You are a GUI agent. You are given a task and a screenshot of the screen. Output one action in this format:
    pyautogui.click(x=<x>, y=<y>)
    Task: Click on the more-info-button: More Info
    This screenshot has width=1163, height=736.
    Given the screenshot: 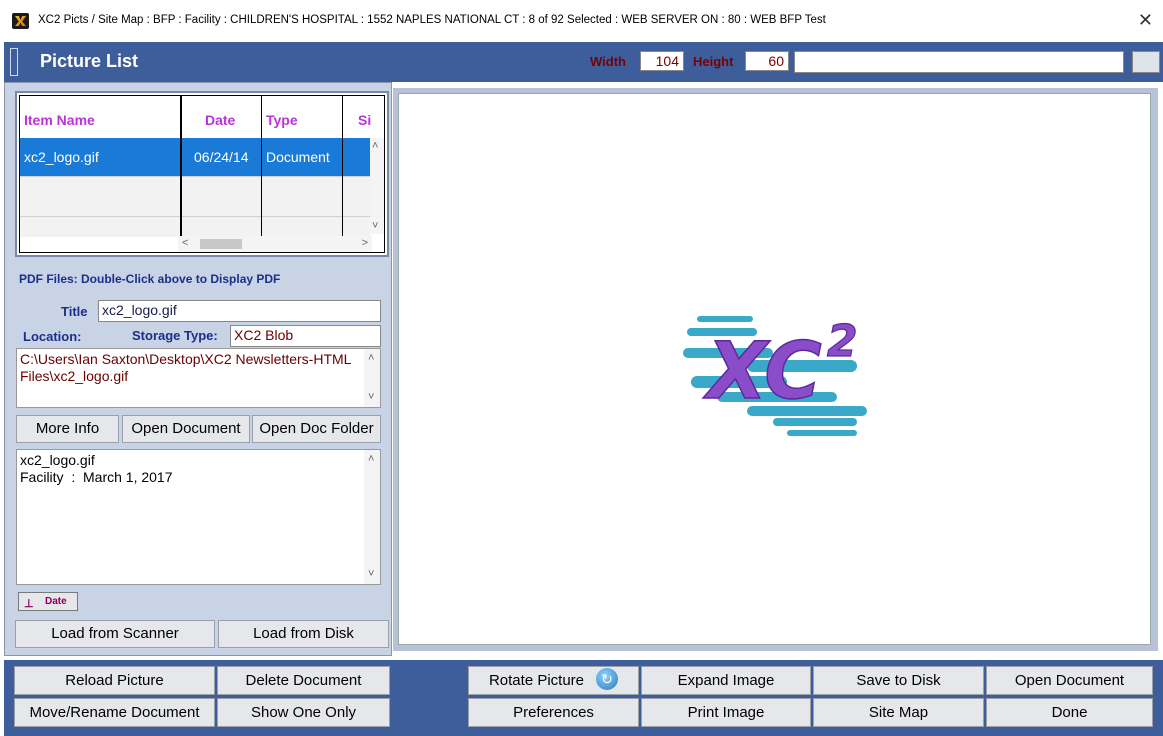 What is the action you would take?
    pyautogui.click(x=67, y=429)
    